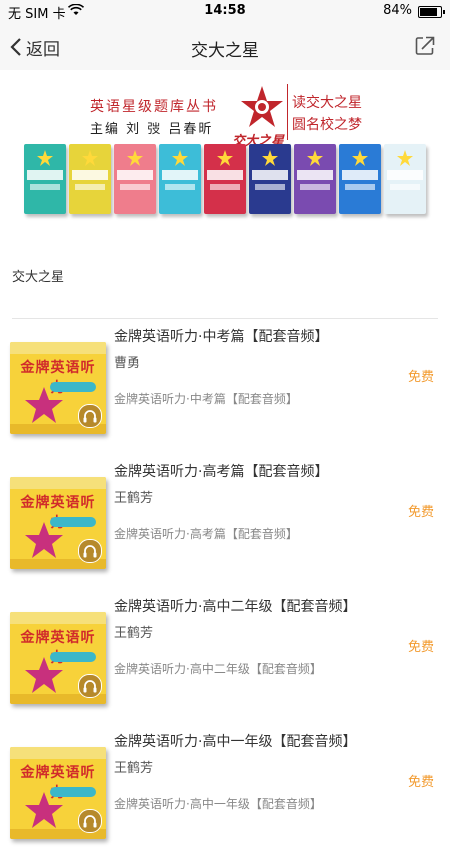 This screenshot has width=450, height=855. Describe the element at coordinates (218, 804) in the screenshot. I see `item-description: 金牌英语听力·高中一年级【配套音频】` at that location.